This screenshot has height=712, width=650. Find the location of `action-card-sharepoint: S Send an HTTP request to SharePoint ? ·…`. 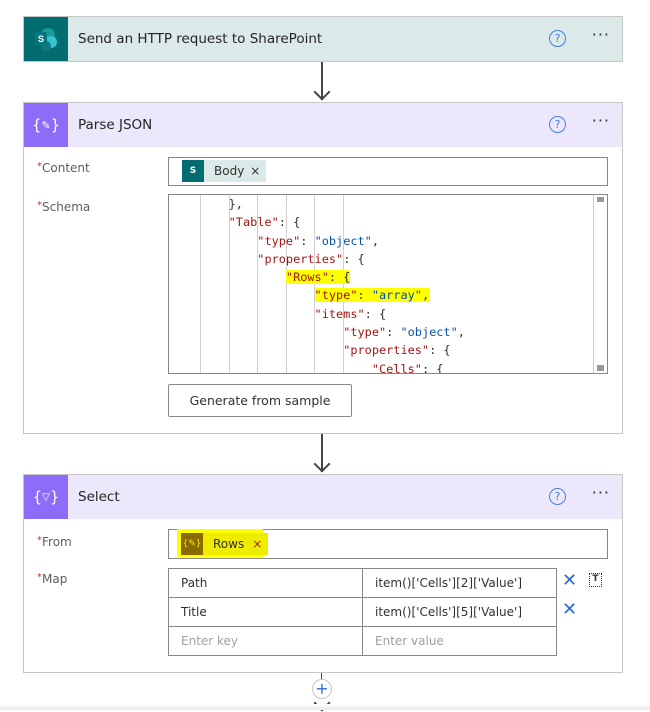

action-card-sharepoint: S Send an HTTP request to SharePoint ? ·… is located at coordinates (323, 39).